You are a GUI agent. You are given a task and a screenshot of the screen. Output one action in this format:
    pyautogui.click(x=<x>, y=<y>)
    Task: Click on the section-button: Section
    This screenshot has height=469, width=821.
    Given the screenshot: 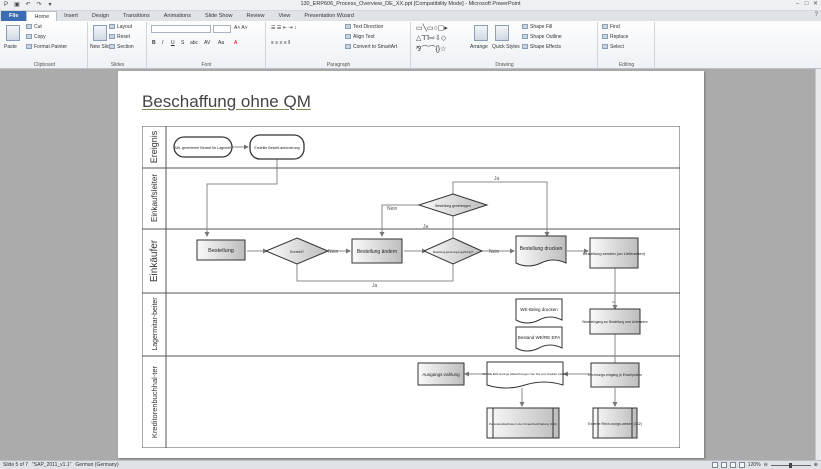 What is the action you would take?
    pyautogui.click(x=121, y=47)
    